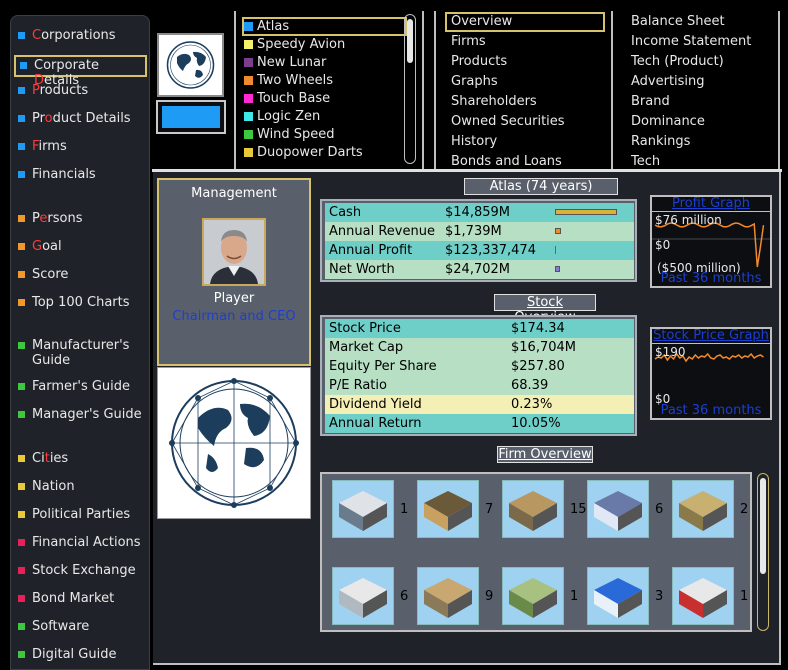 The height and width of the screenshot is (670, 788). What do you see at coordinates (545, 309) in the screenshot?
I see `stock-overview-label: Stock Overview` at bounding box center [545, 309].